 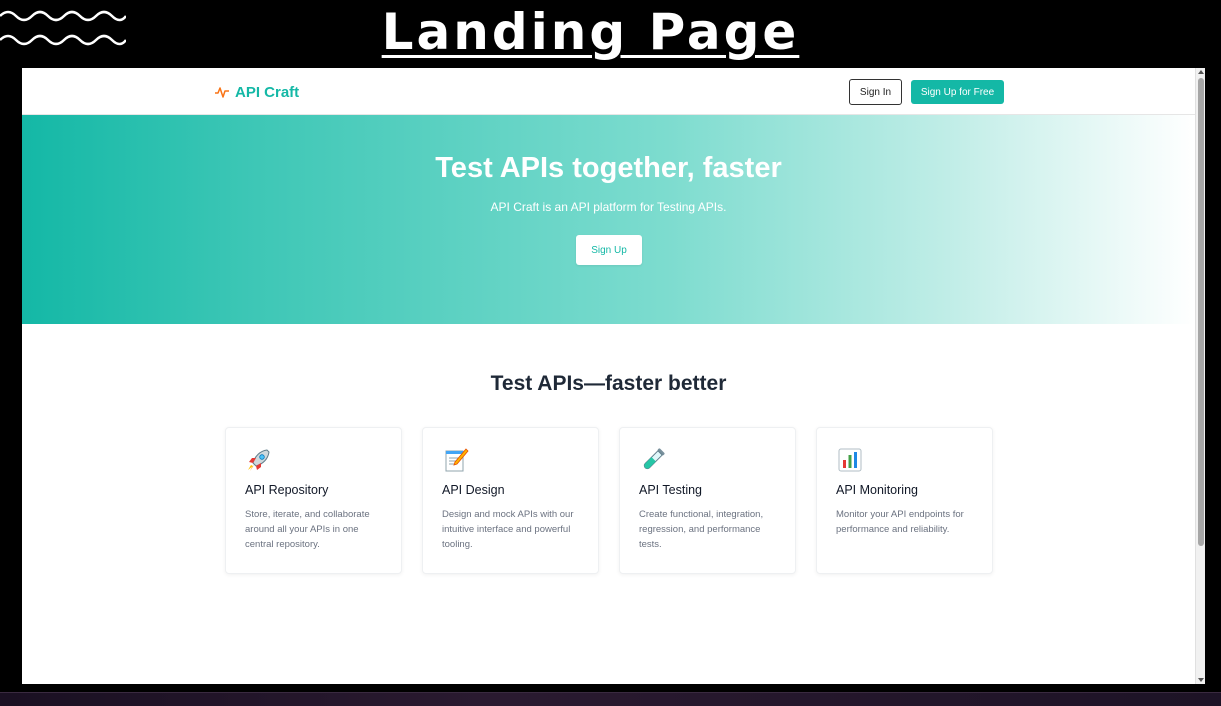 What do you see at coordinates (875, 92) in the screenshot?
I see `sign-in-button: Sign In` at bounding box center [875, 92].